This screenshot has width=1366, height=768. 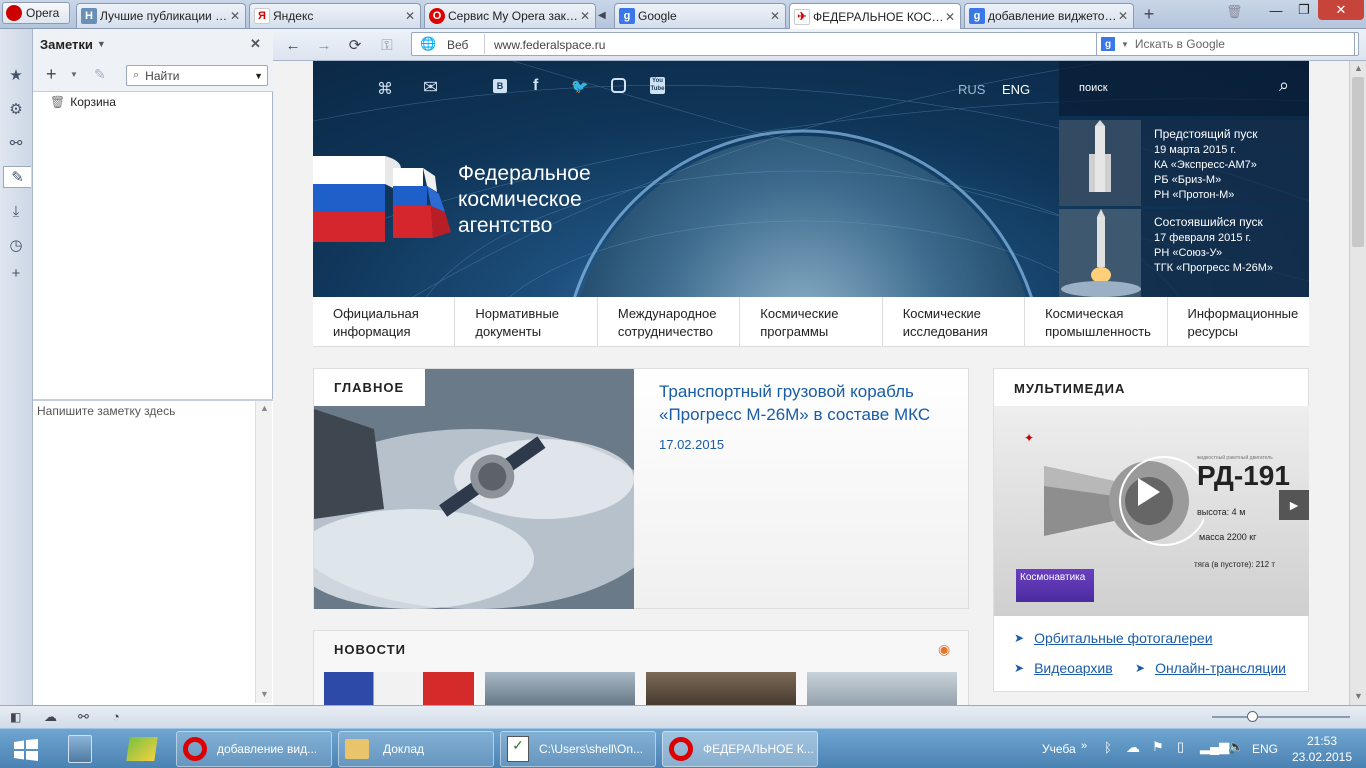 I want to click on instagram-icon, so click(x=618, y=85).